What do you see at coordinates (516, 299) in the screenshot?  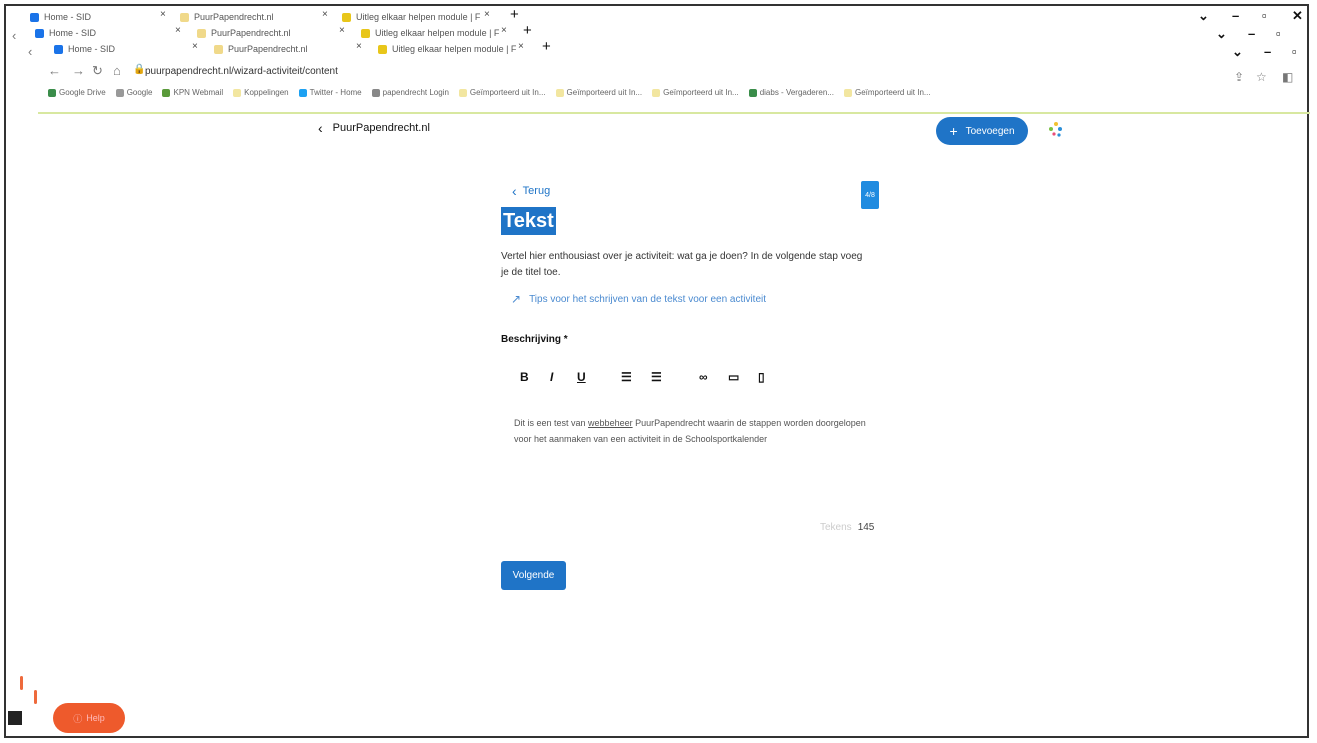 I see `external-link-icon: ↗` at bounding box center [516, 299].